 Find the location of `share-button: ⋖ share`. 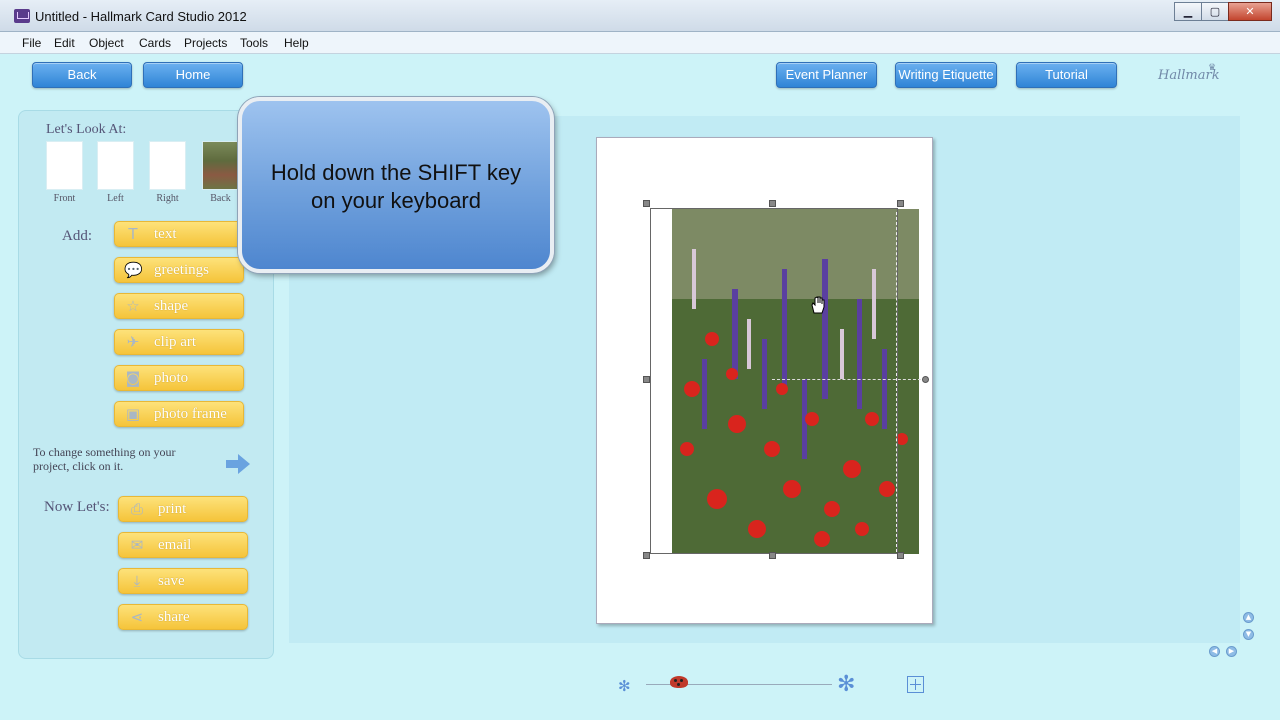

share-button: ⋖ share is located at coordinates (183, 617).